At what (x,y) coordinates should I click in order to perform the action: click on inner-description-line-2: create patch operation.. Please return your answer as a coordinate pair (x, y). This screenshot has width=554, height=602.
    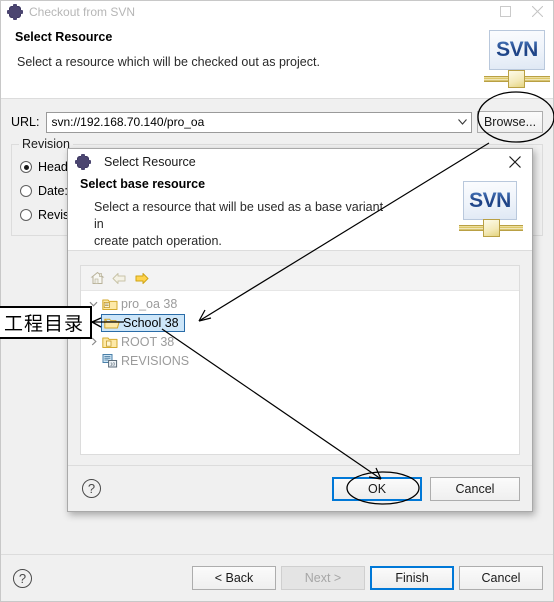
    Looking at the image, I should click on (158, 241).